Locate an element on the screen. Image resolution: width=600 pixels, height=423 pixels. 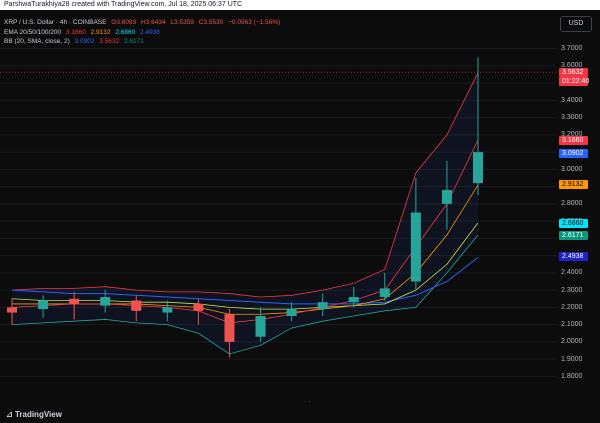
price-tick-label: 3.4000 is located at coordinates (572, 100).